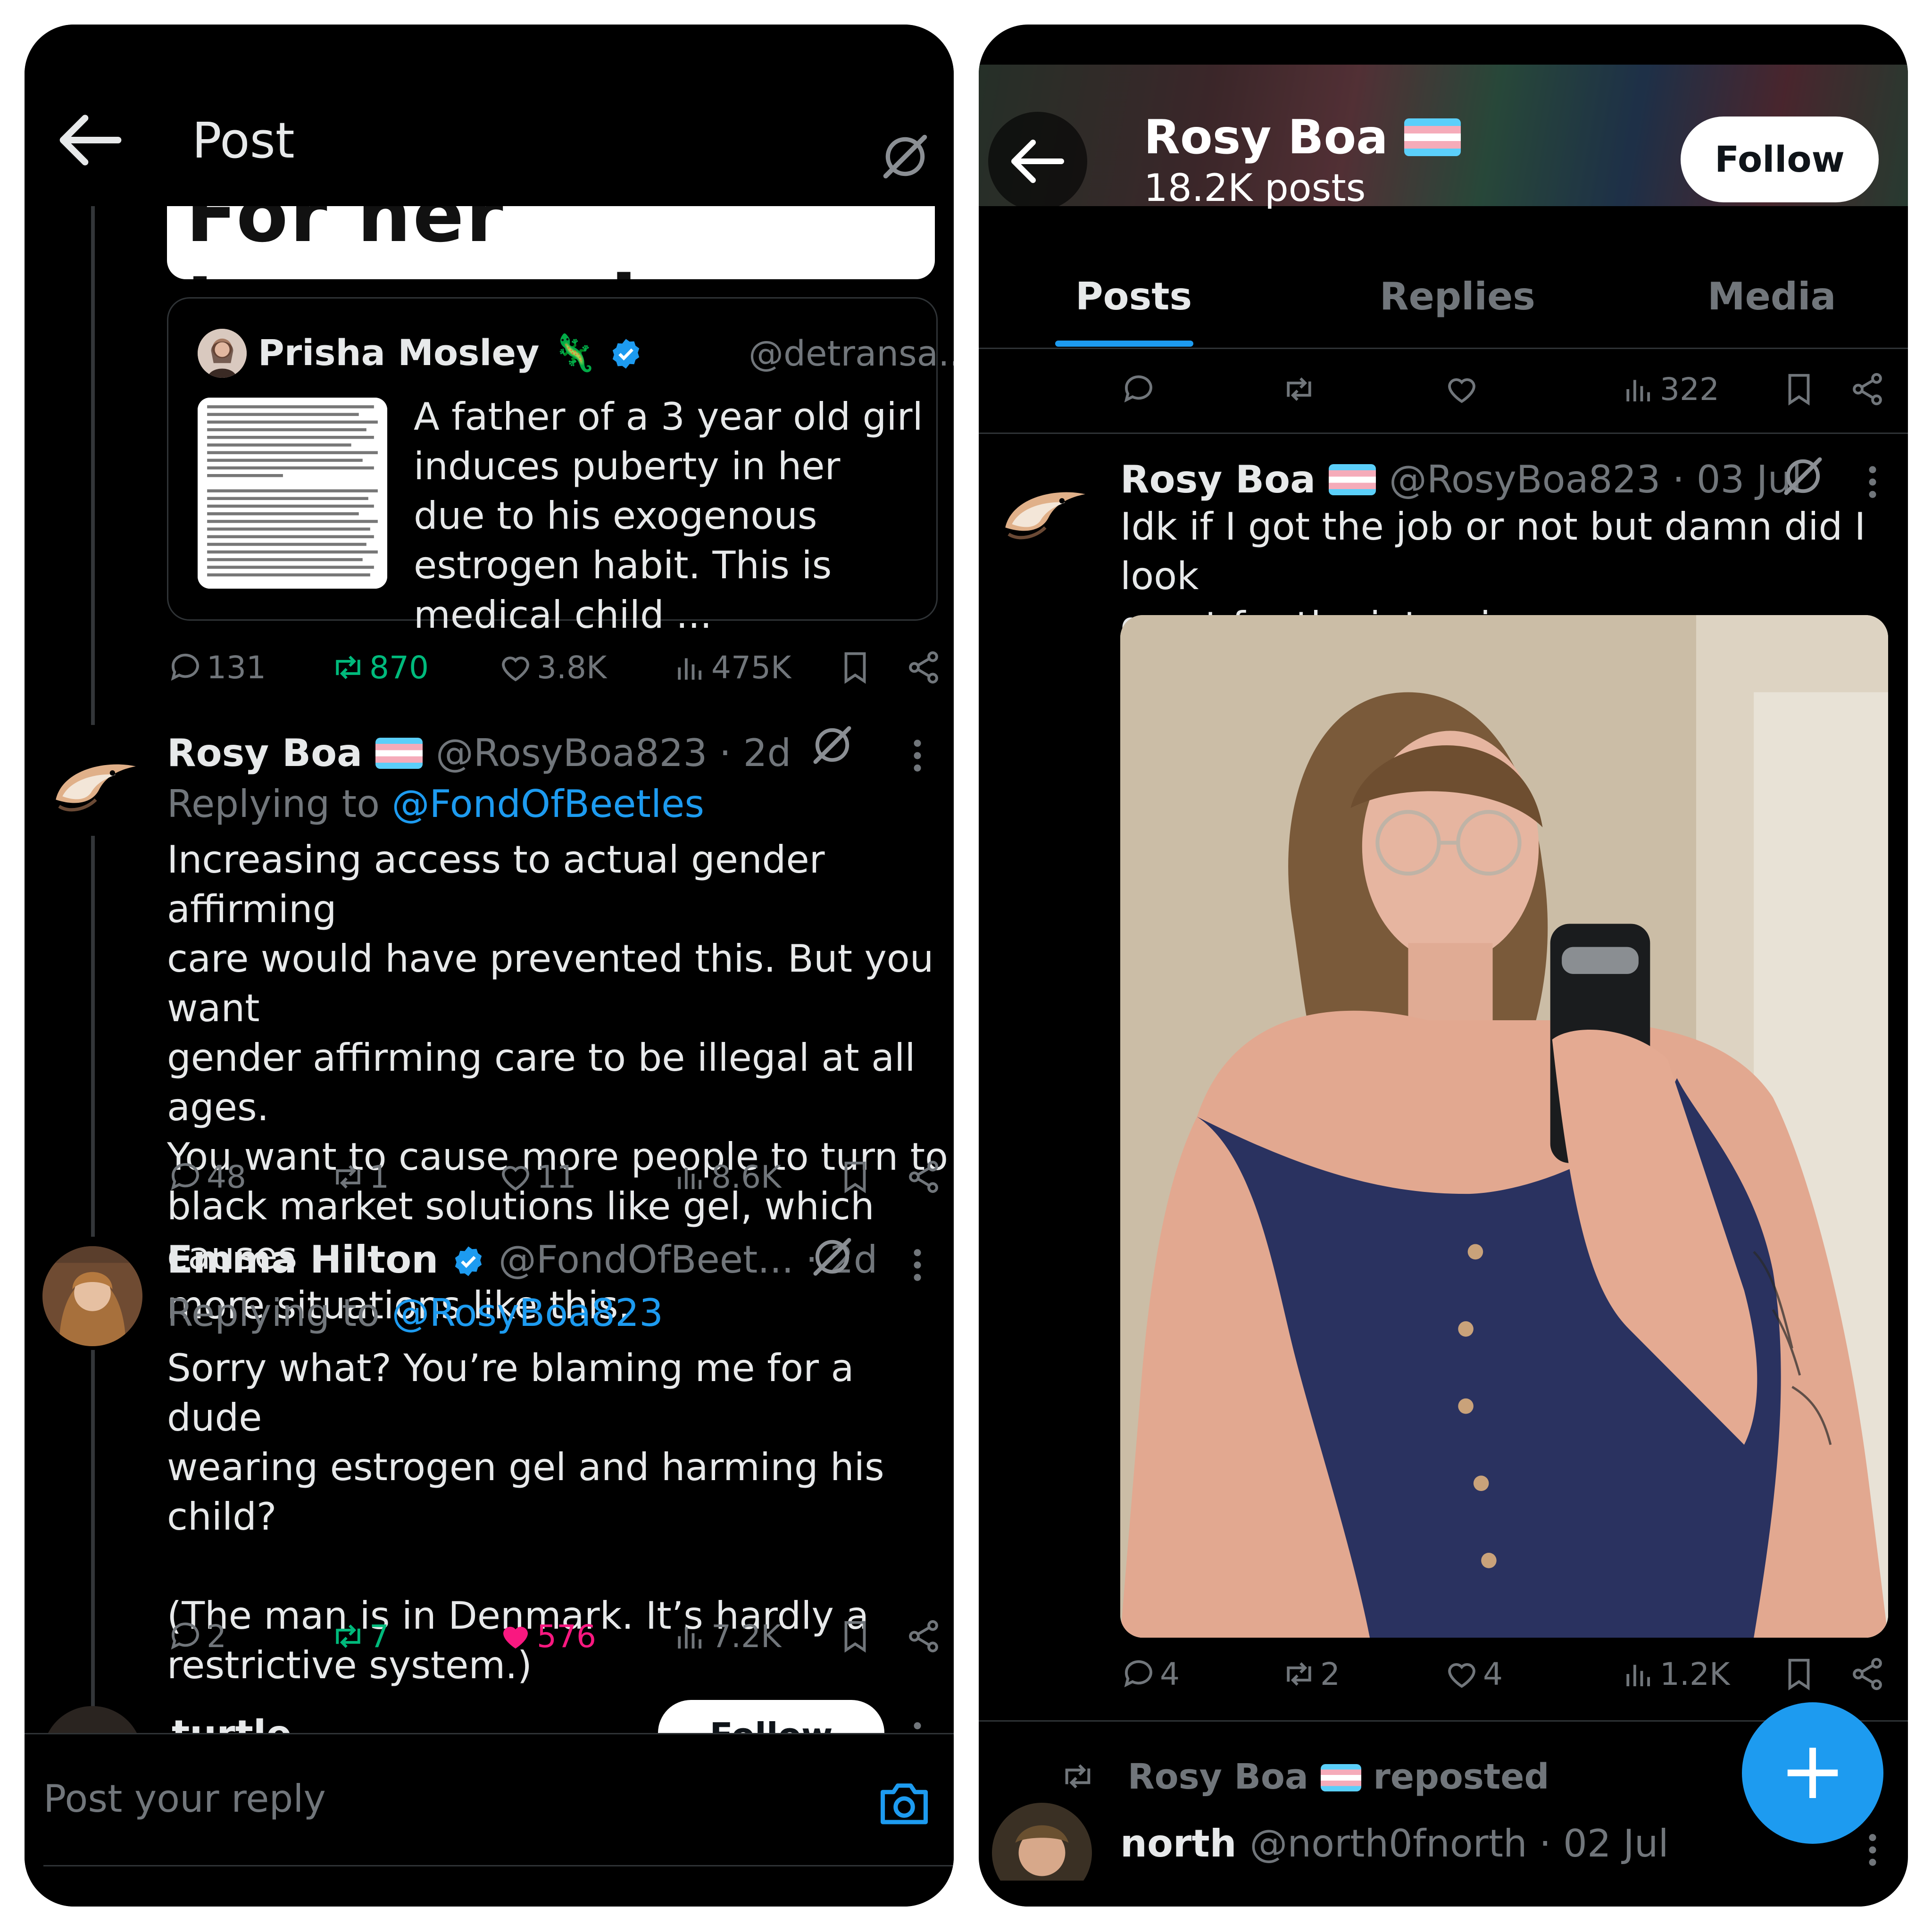 This screenshot has height=1932, width=1932. I want to click on tab-posts: Posts, so click(1133, 296).